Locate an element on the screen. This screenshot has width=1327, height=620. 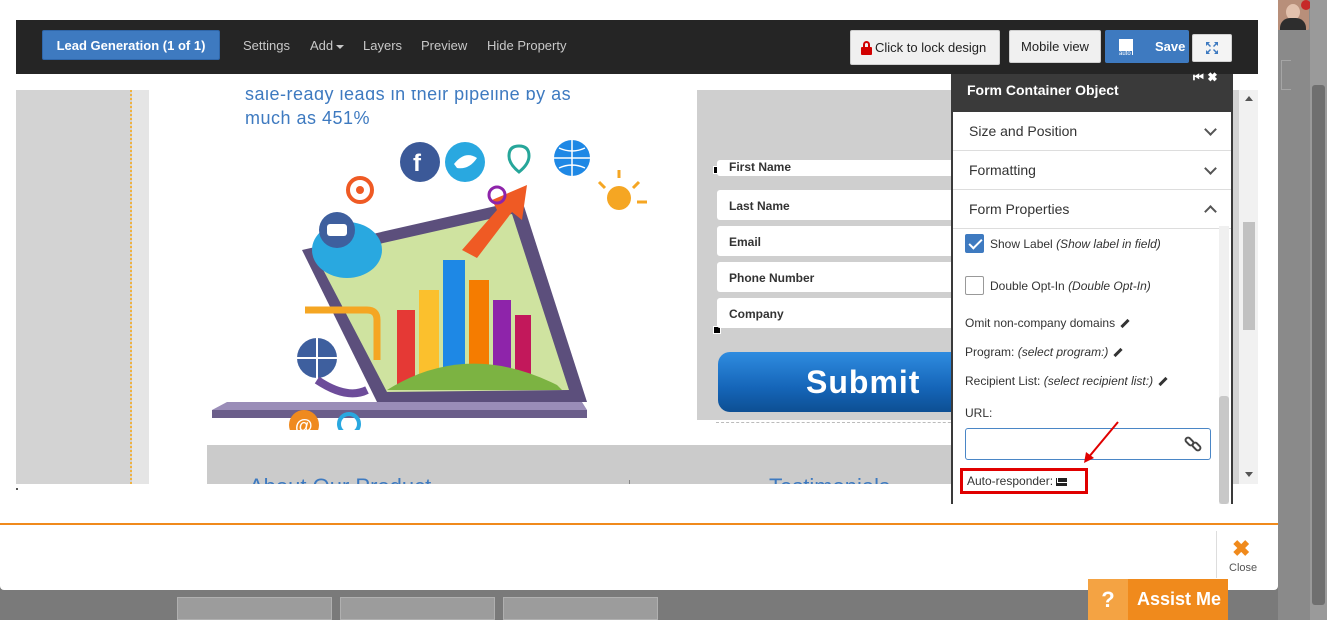
menu-settings: Settings is located at coordinates (266, 45).